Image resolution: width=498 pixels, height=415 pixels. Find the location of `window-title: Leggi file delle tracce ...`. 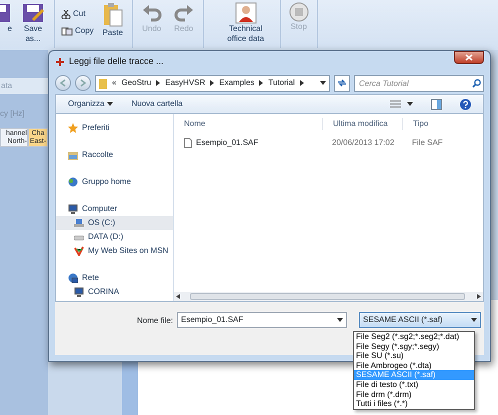

window-title: Leggi file delle tracce ... is located at coordinates (116, 61).